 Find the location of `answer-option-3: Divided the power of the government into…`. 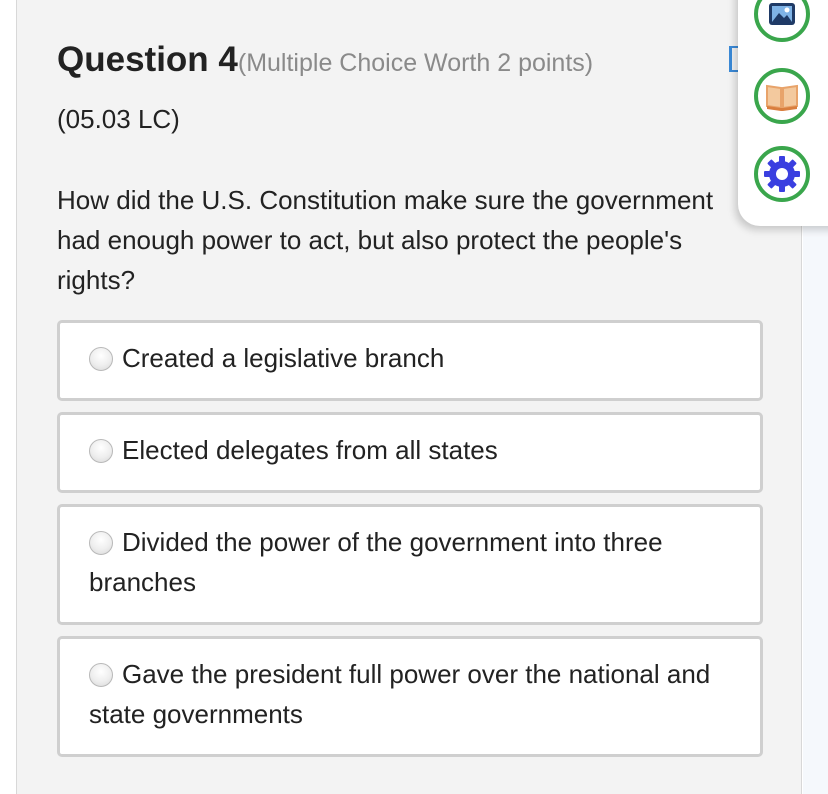

answer-option-3: Divided the power of the government into… is located at coordinates (410, 564).